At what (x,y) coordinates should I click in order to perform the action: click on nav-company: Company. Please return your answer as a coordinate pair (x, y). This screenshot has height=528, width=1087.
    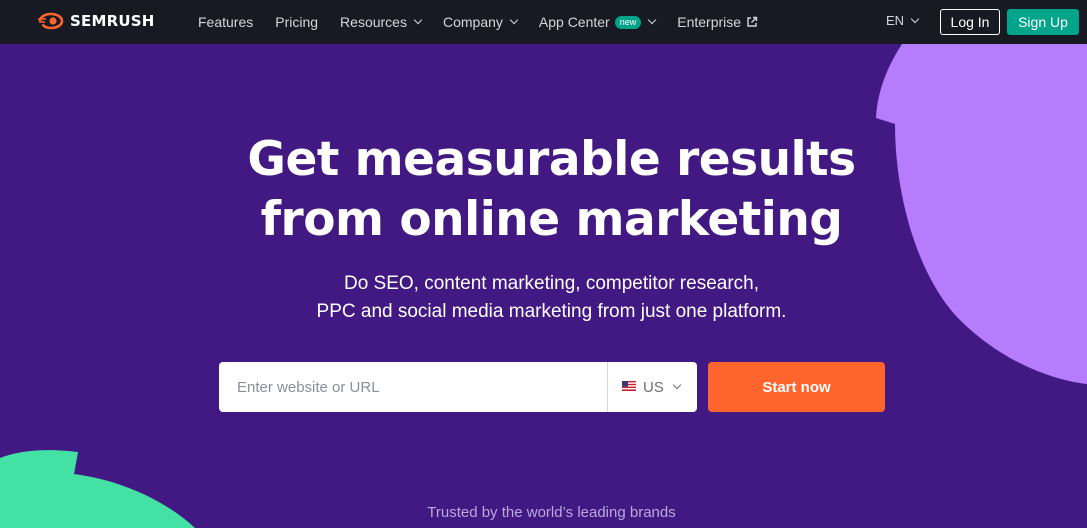
    Looking at the image, I should click on (480, 22).